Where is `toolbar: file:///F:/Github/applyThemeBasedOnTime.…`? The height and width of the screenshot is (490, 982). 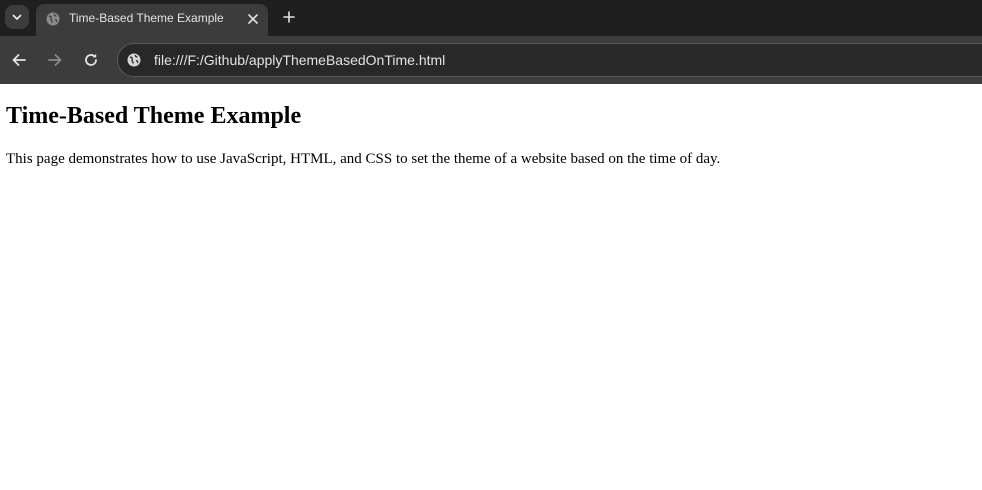
toolbar: file:///F:/Github/applyThemeBasedOnTime.… is located at coordinates (491, 60).